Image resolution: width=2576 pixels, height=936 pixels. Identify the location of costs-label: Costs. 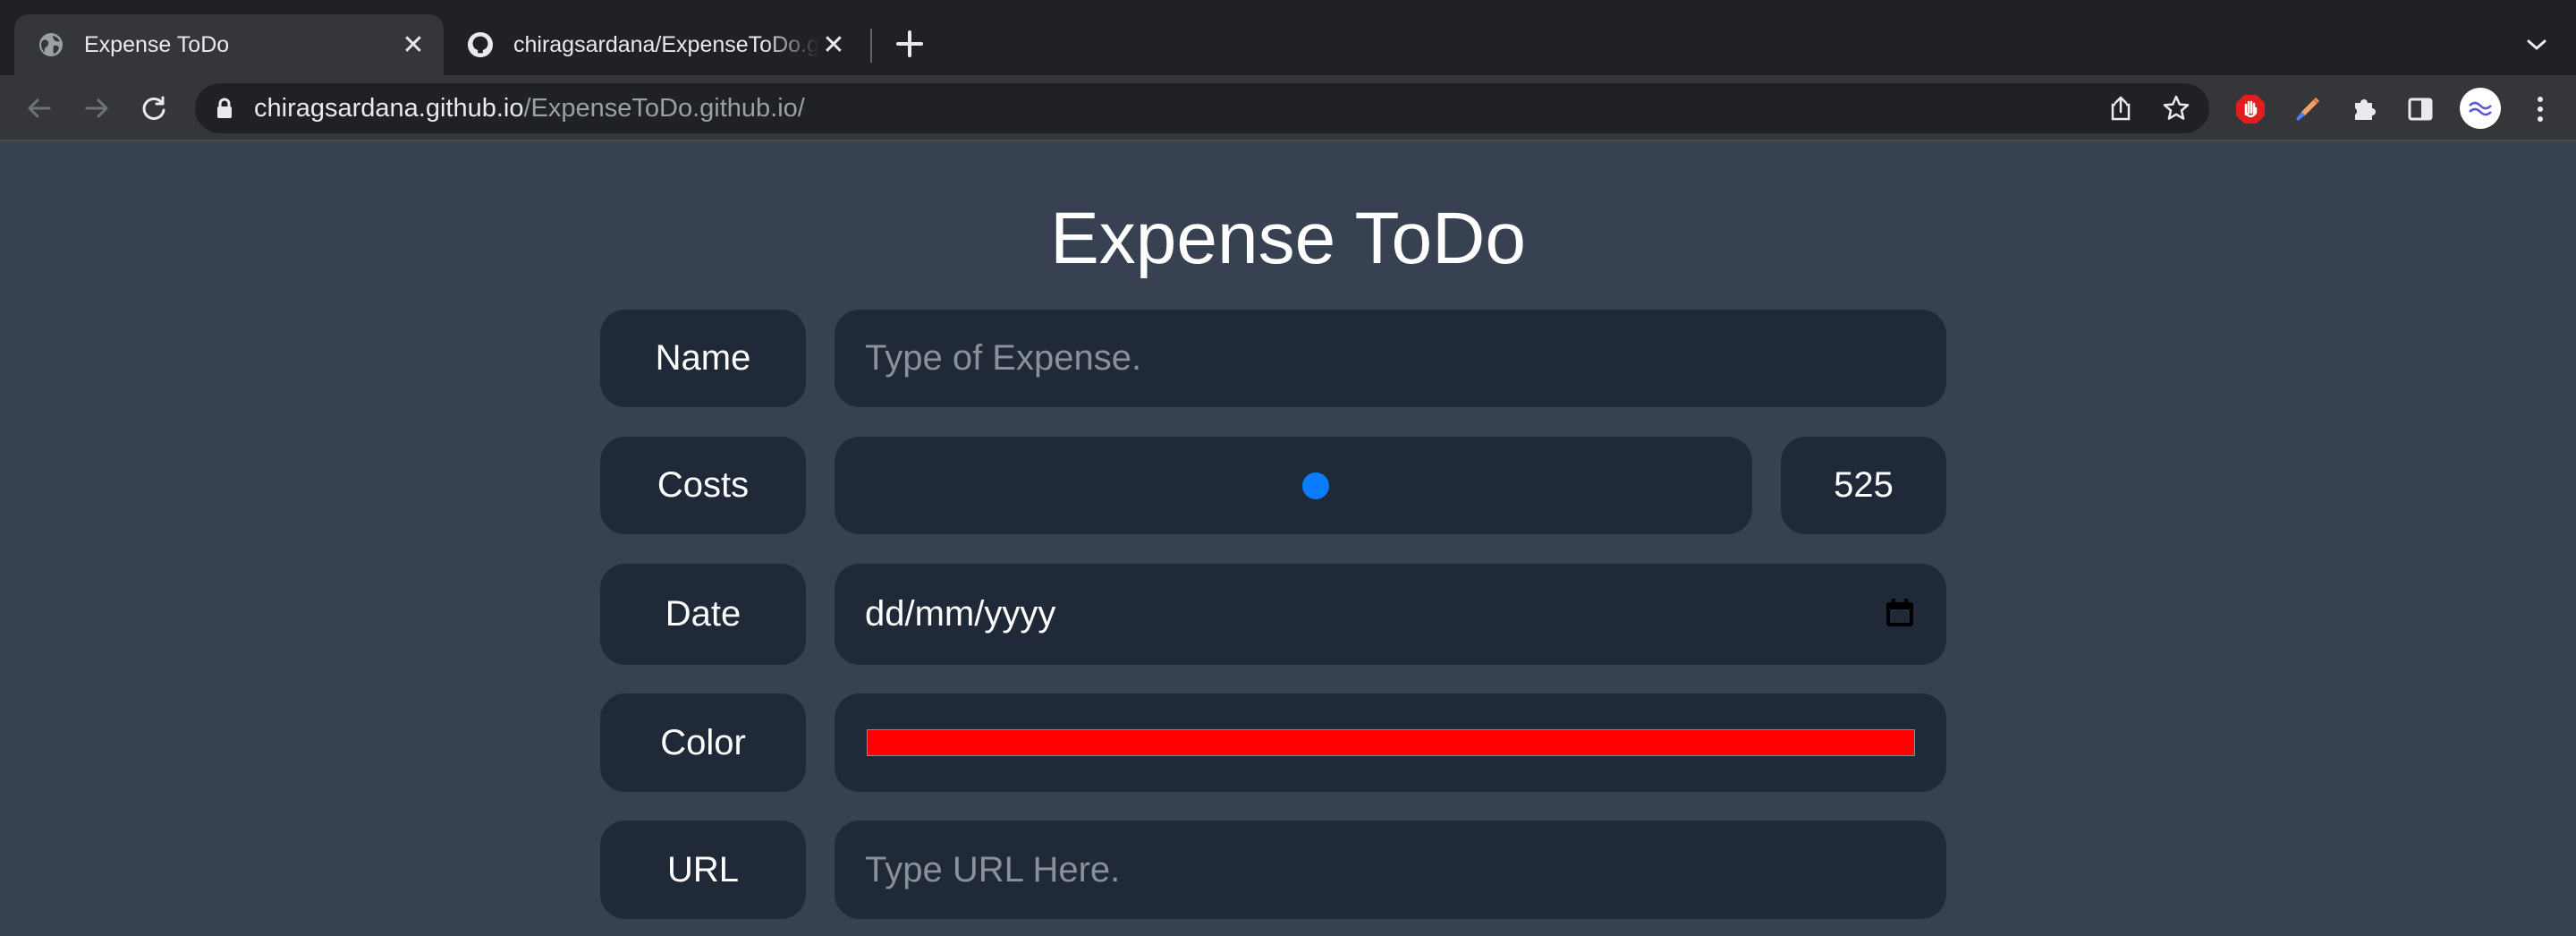
(703, 485).